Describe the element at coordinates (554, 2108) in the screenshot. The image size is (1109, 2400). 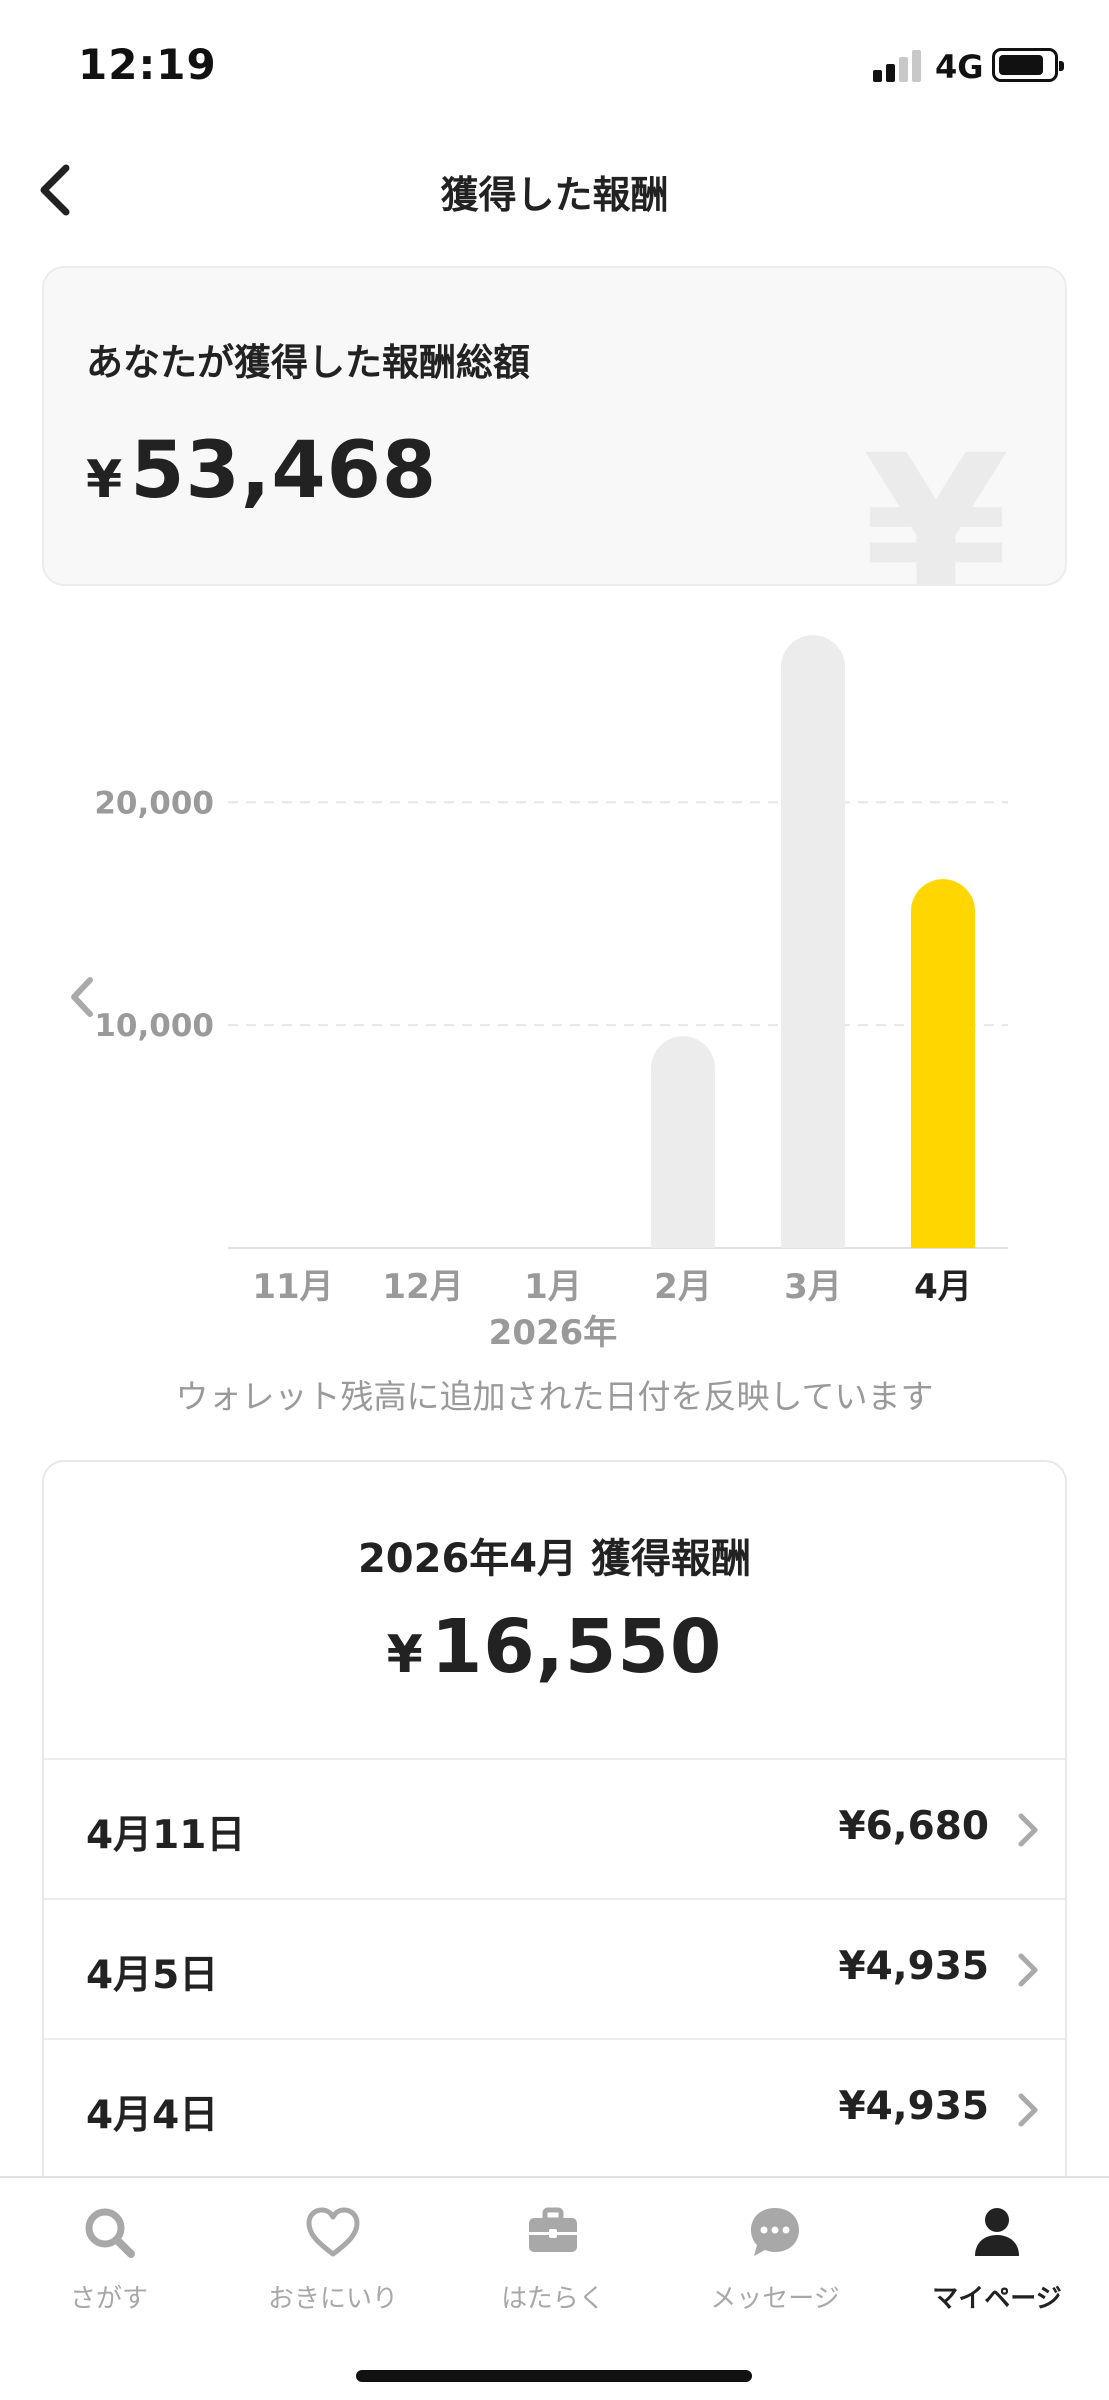
I see `earnings-row: 4月4日 ¥4,935` at that location.